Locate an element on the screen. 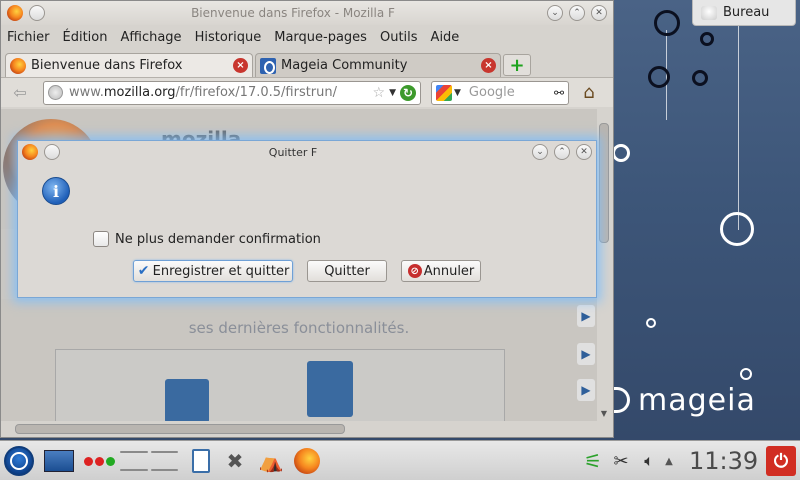  new-tab-button: + is located at coordinates (517, 65).